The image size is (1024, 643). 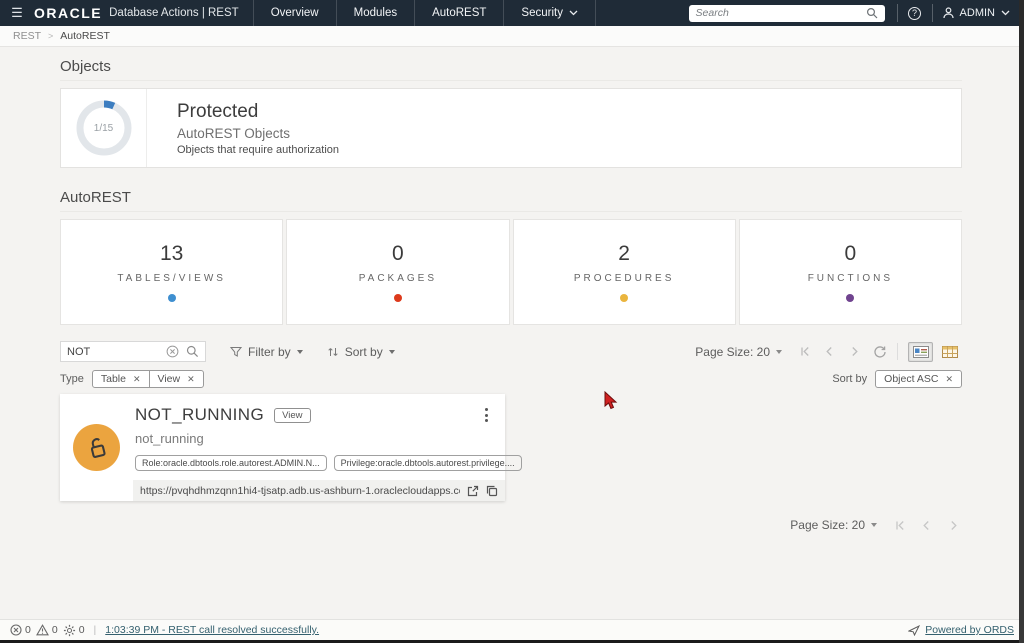 I want to click on protected-donut-label: 1/15, so click(x=103, y=128).